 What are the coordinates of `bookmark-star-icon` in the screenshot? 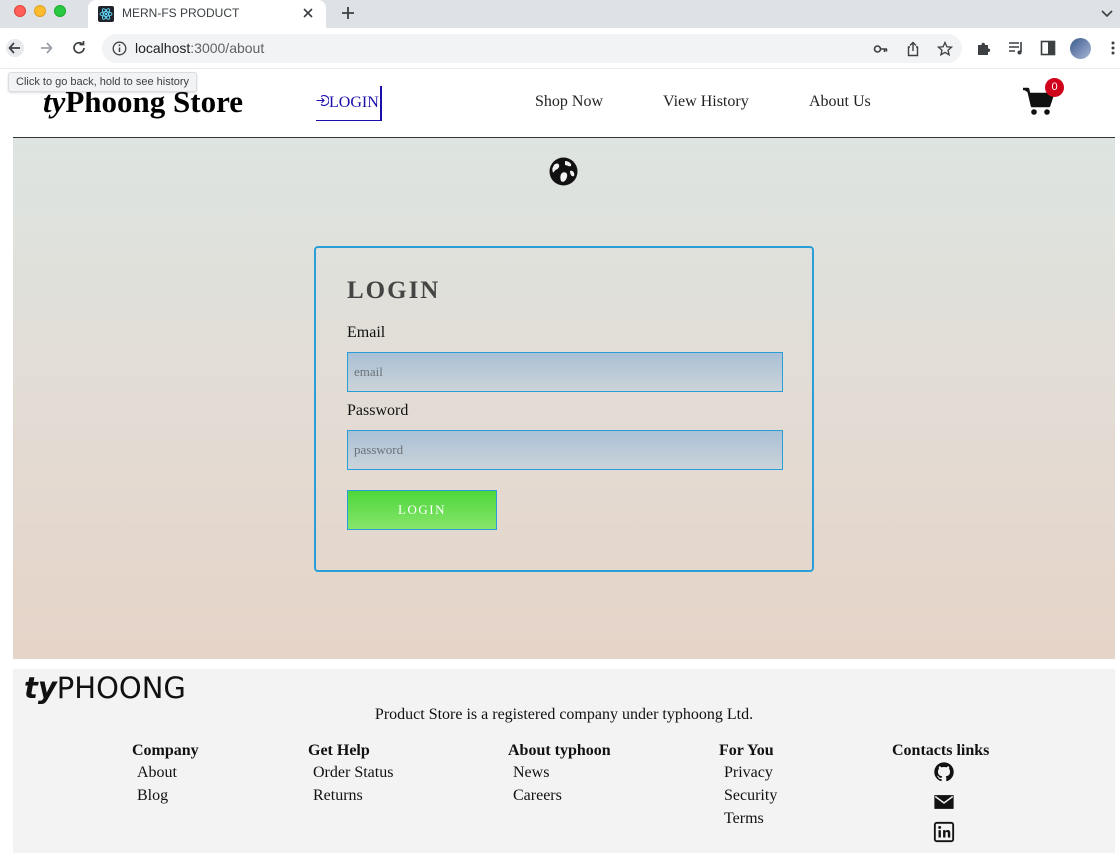 It's located at (945, 49).